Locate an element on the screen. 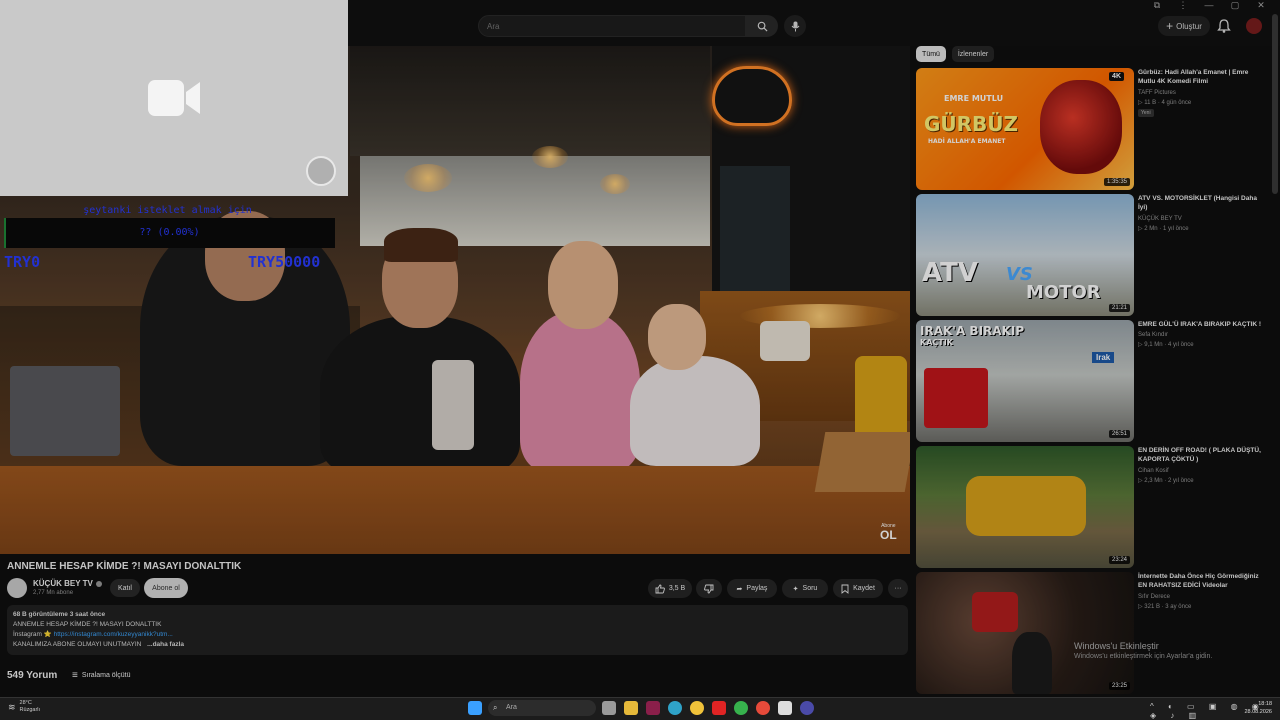 This screenshot has height=720, width=1280. microphone-icon is located at coordinates (795, 26).